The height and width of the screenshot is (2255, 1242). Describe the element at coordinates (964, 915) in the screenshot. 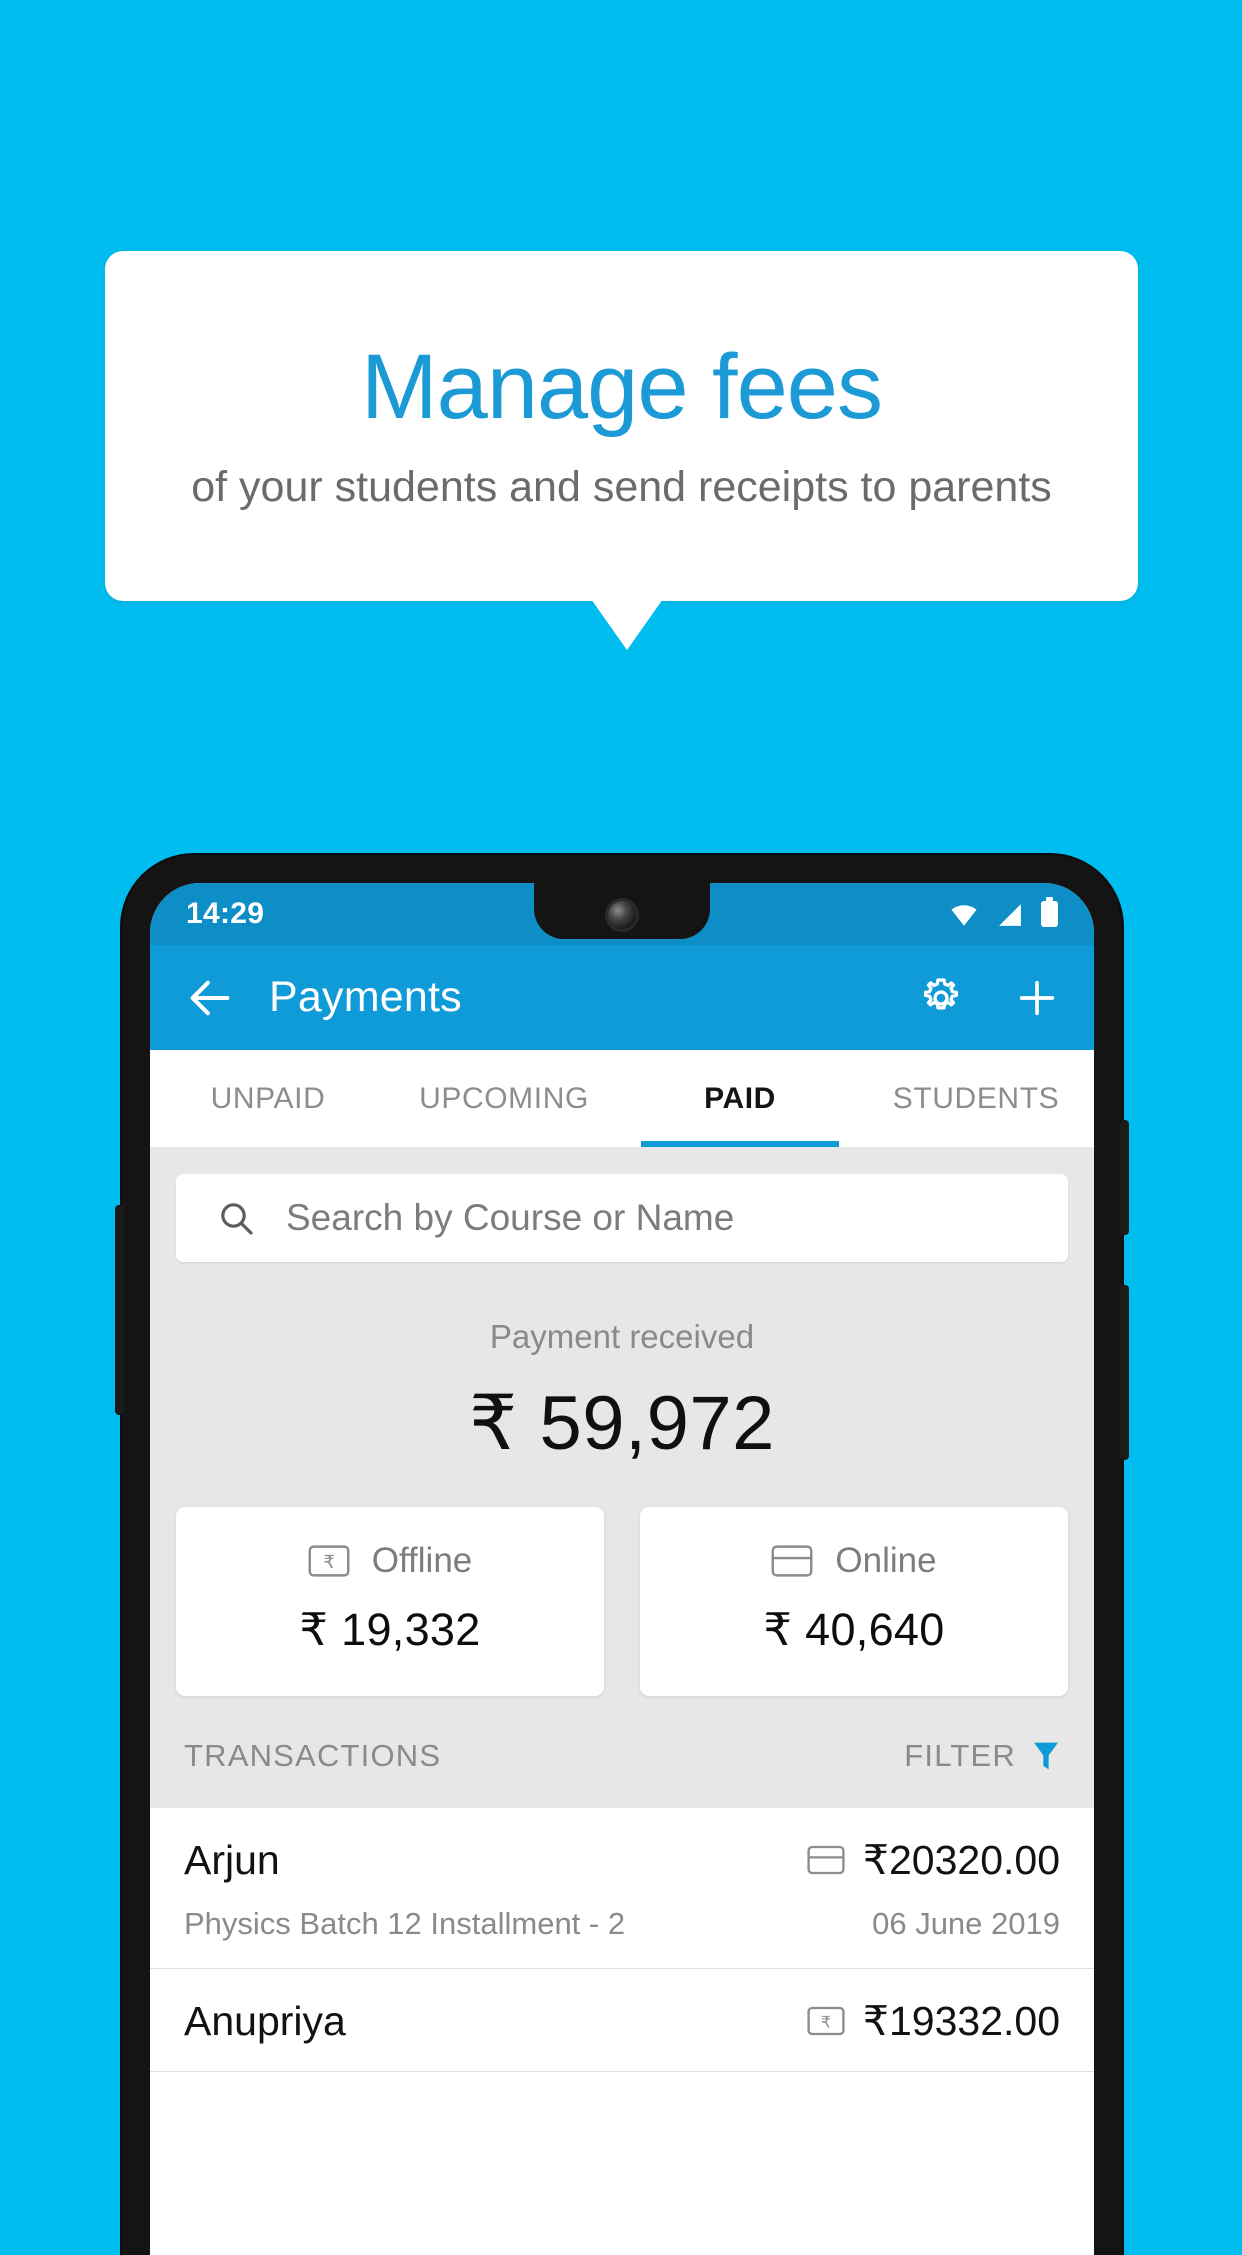

I see `wifi-icon` at that location.